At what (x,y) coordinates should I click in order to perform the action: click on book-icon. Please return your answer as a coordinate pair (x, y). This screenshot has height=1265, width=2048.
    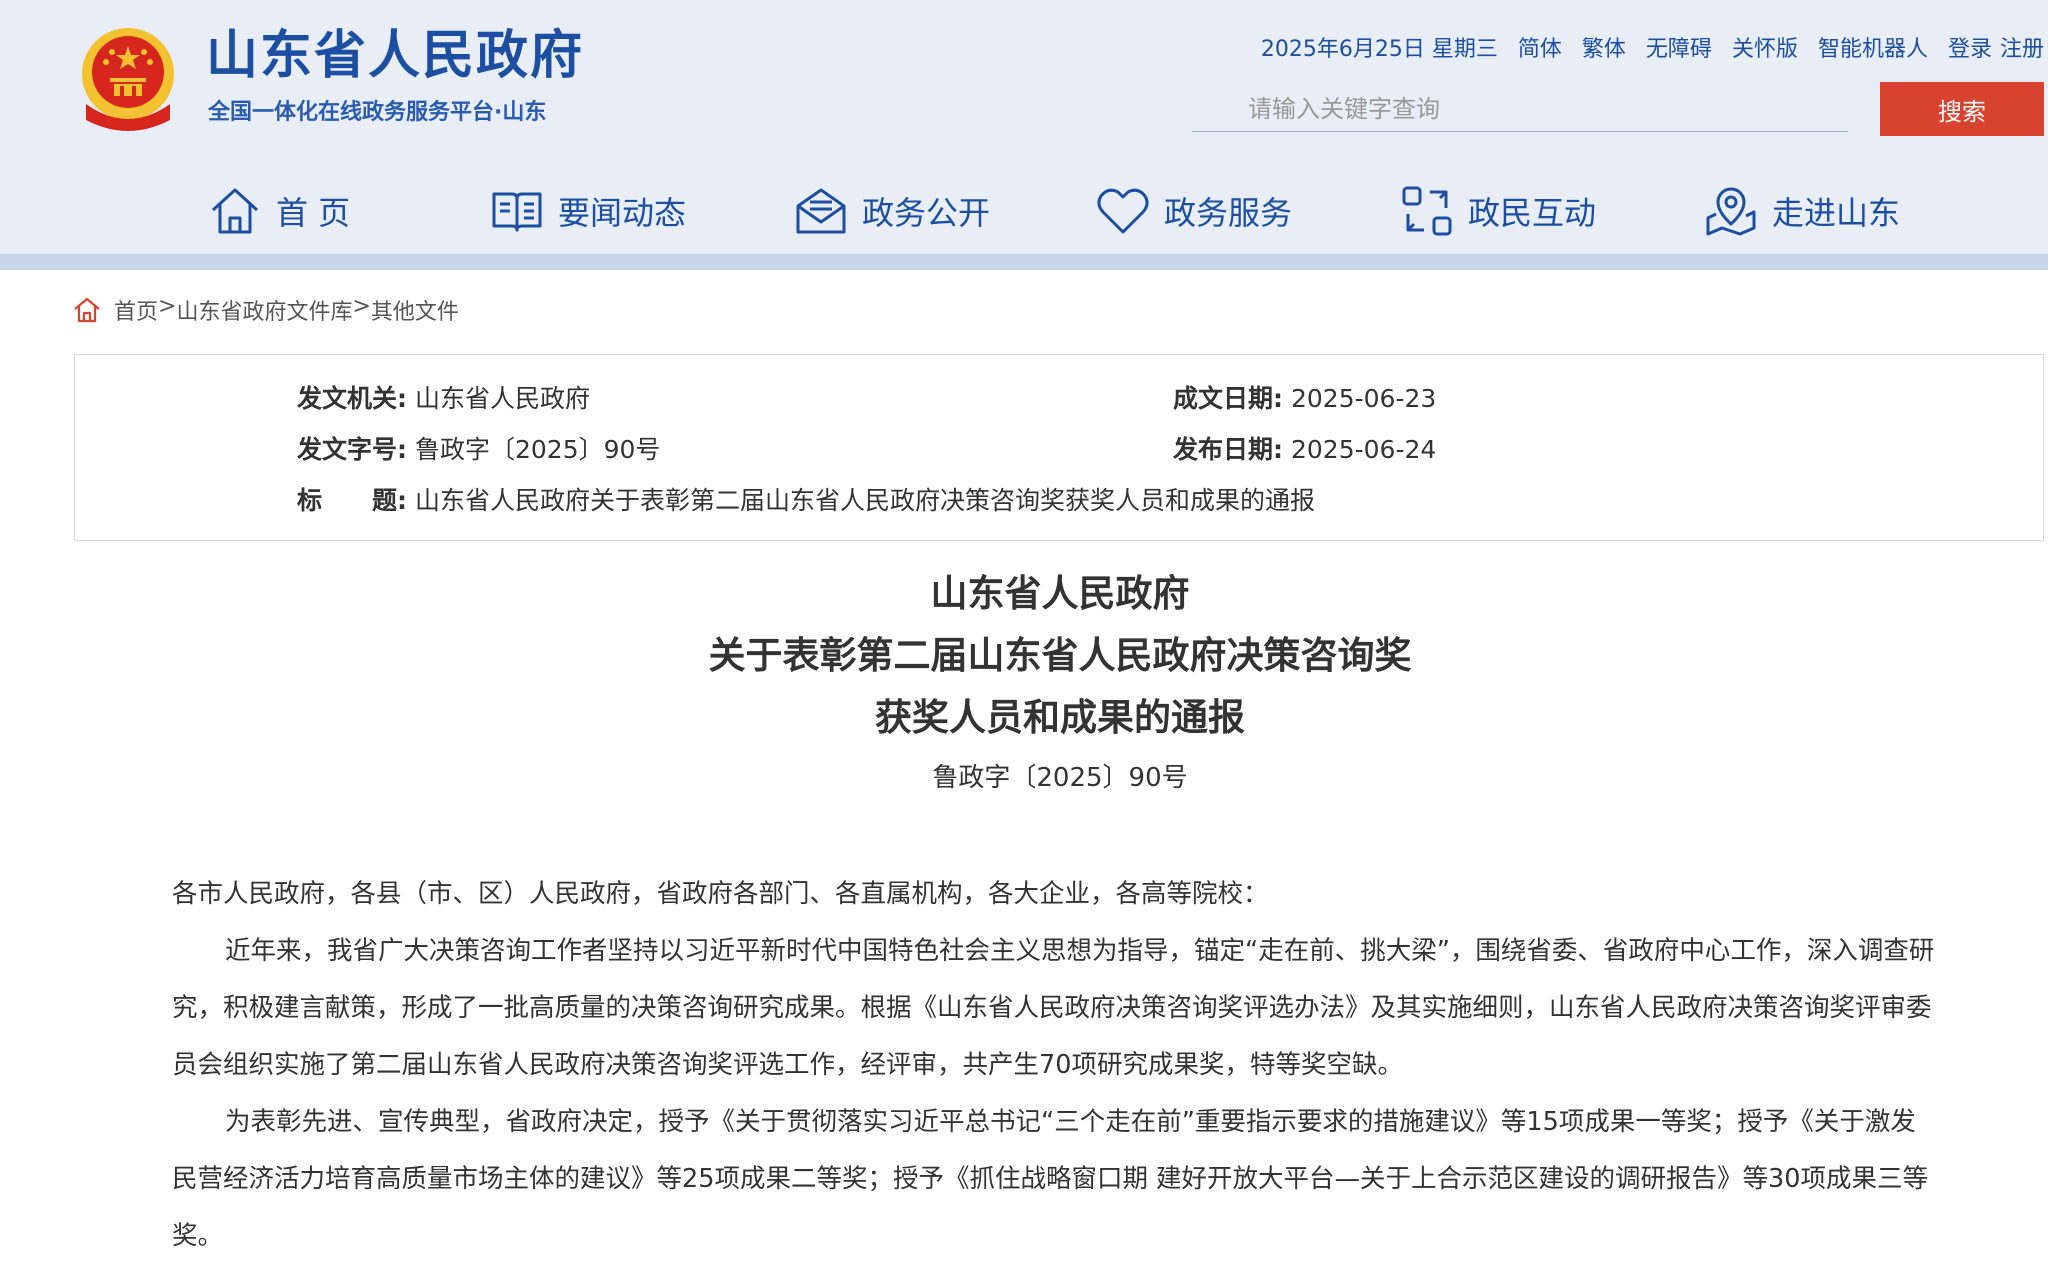
    Looking at the image, I should click on (517, 212).